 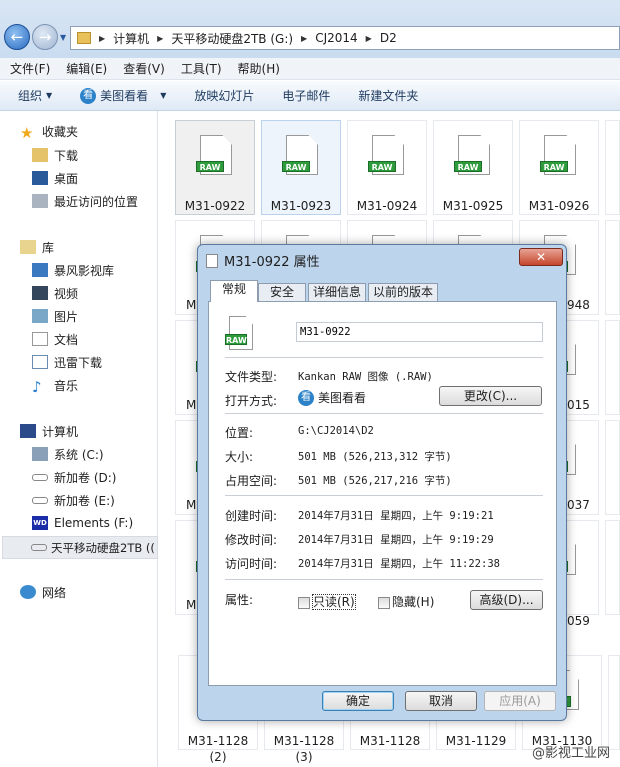 I want to click on forward-button: →, so click(x=45, y=37).